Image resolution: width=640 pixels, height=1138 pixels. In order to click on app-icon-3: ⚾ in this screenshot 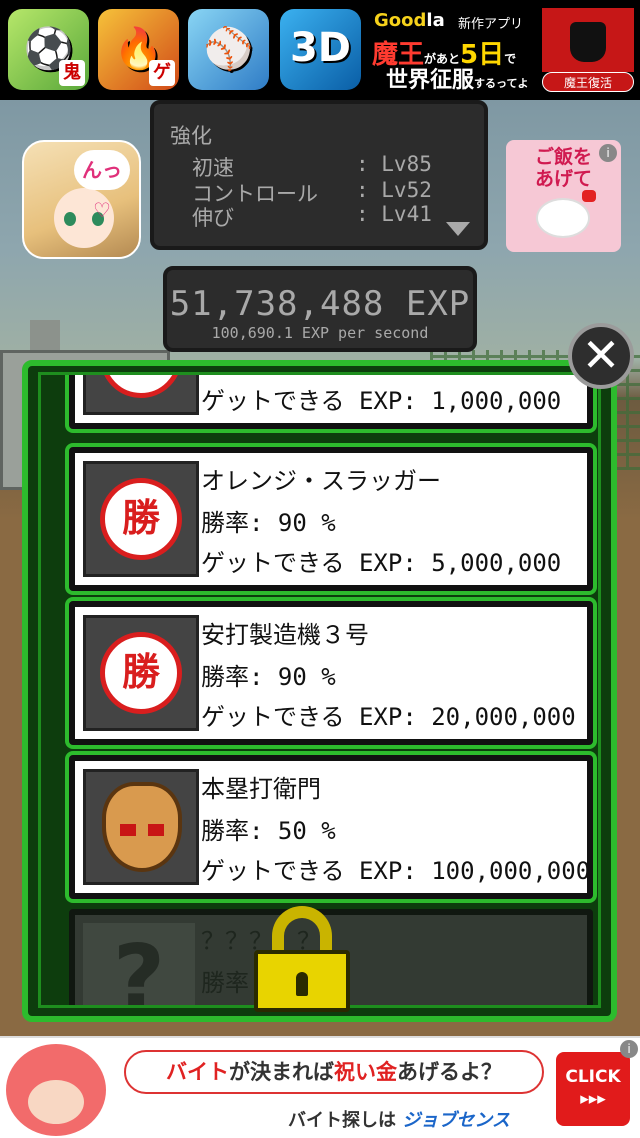, I will do `click(228, 49)`.